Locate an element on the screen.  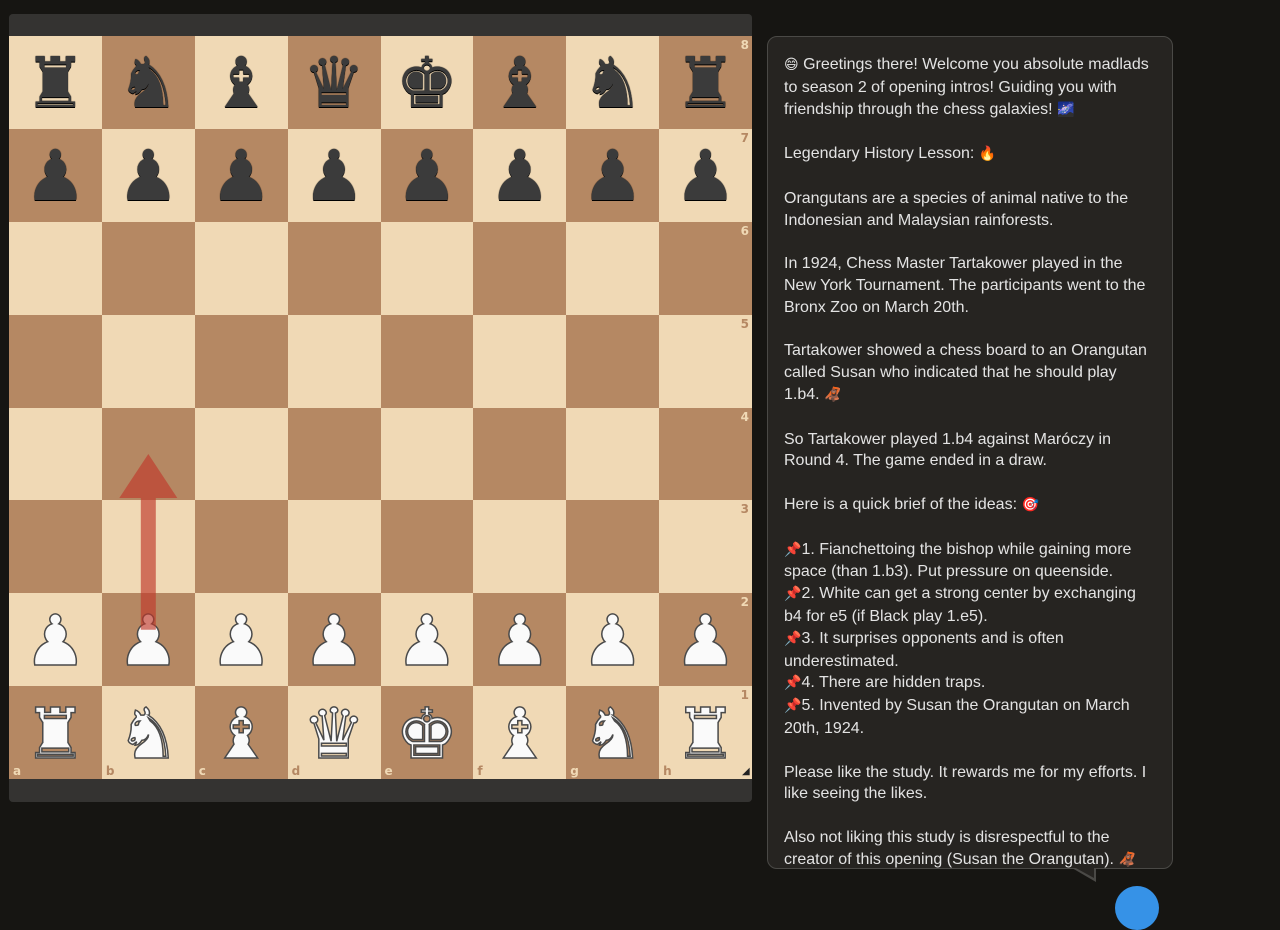
square-g3 is located at coordinates (613, 547).